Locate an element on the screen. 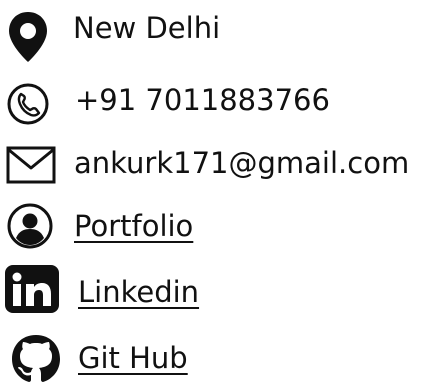  user-icon is located at coordinates (30, 226).